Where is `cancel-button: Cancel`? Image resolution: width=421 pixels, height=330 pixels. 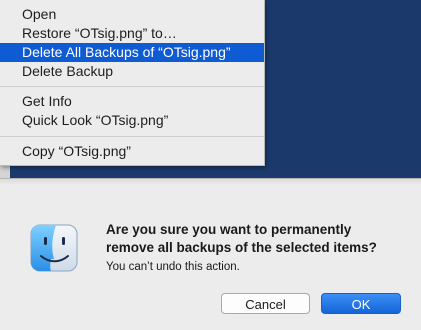 cancel-button: Cancel is located at coordinates (265, 303).